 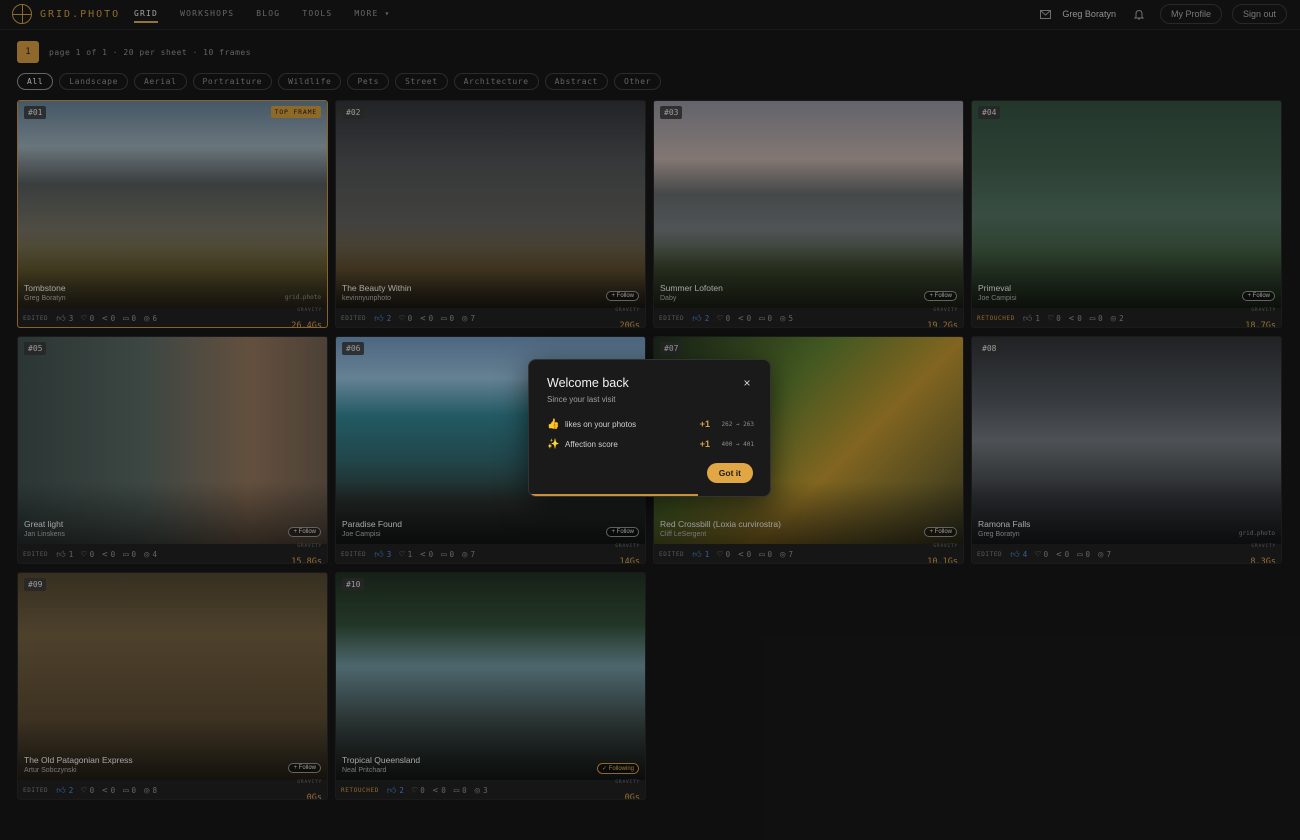 I want to click on mail-icon, so click(x=1045, y=14).